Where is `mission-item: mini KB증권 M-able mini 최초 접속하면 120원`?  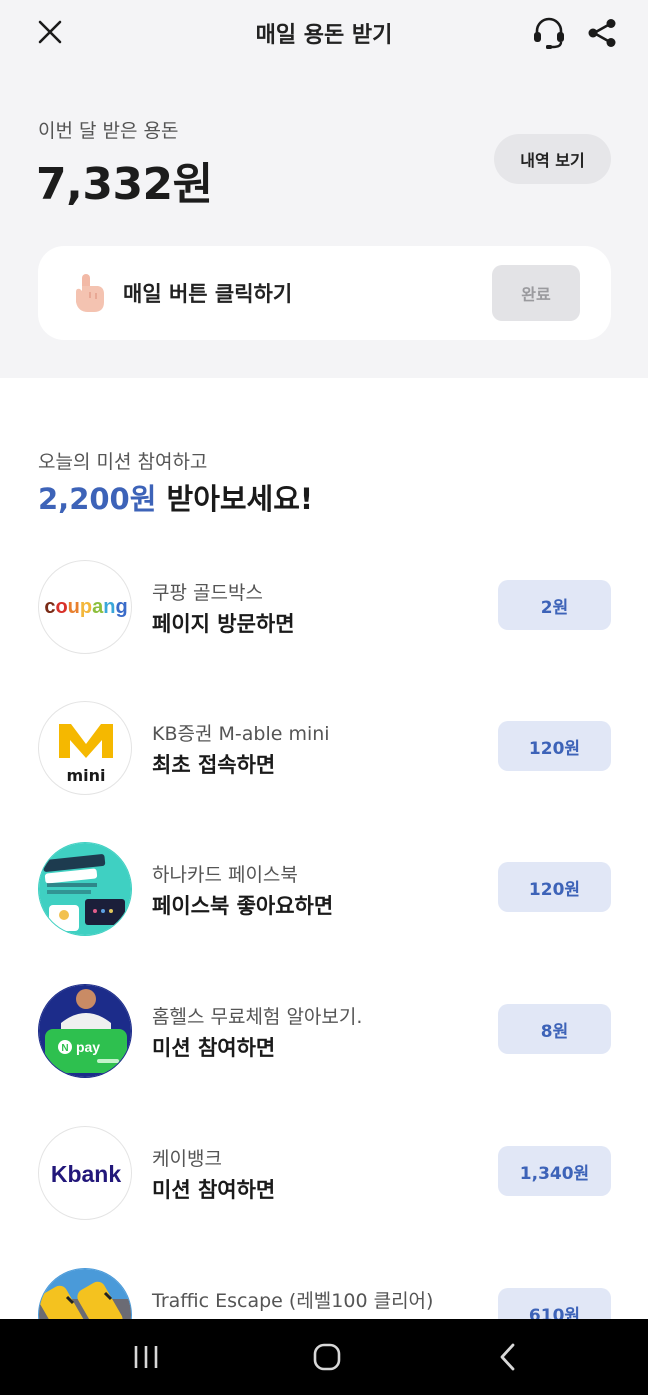 mission-item: mini KB증권 M-able mini 최초 접속하면 120원 is located at coordinates (324, 749).